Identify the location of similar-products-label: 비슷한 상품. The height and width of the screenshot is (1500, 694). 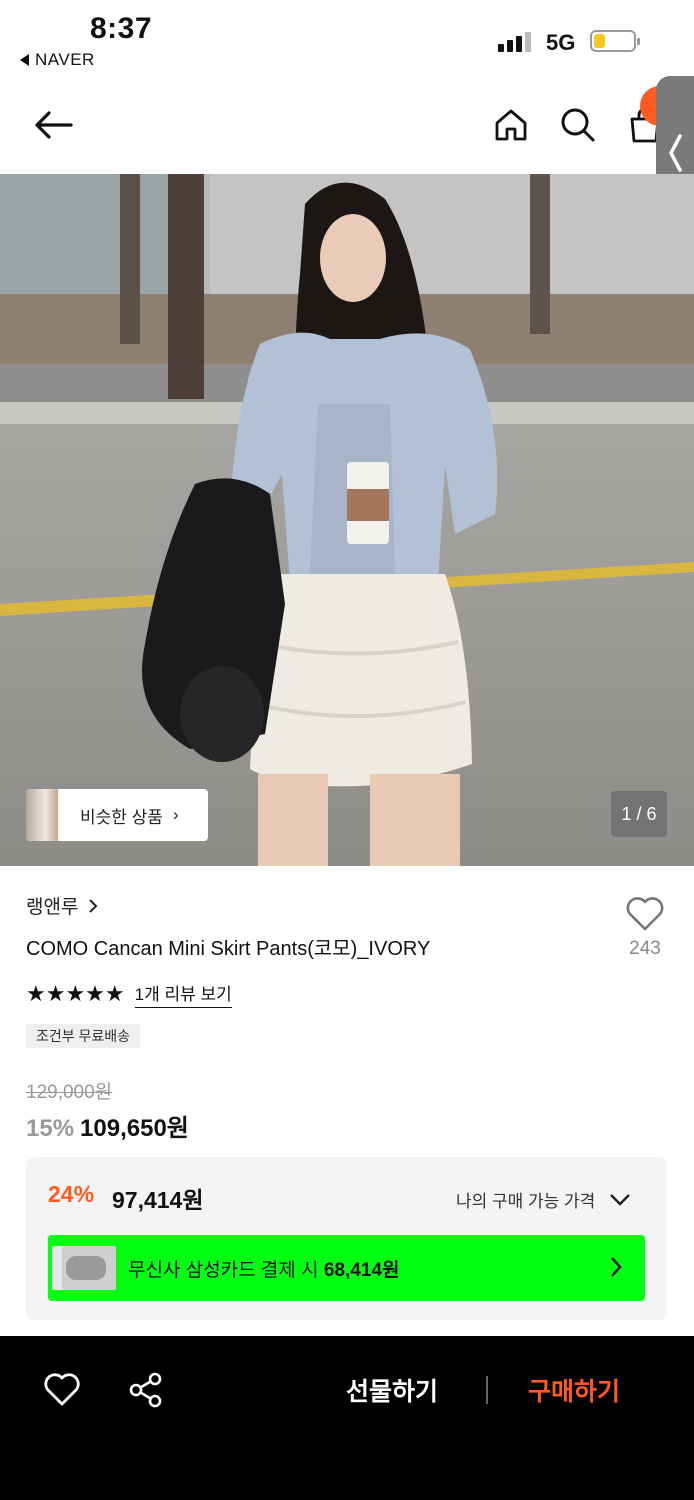
(121, 817).